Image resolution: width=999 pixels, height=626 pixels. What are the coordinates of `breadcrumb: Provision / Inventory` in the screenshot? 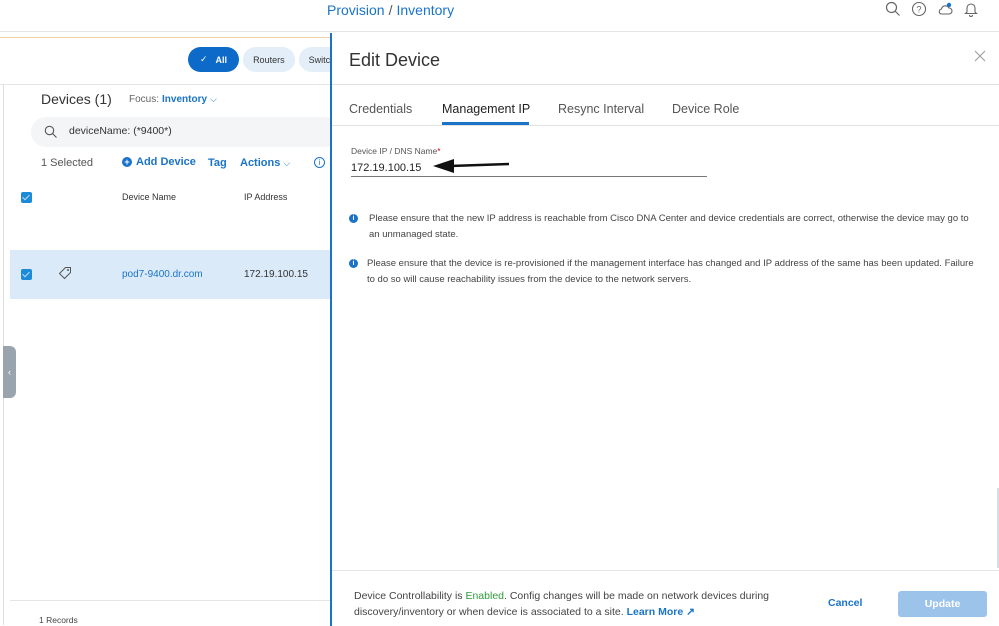 It's located at (390, 10).